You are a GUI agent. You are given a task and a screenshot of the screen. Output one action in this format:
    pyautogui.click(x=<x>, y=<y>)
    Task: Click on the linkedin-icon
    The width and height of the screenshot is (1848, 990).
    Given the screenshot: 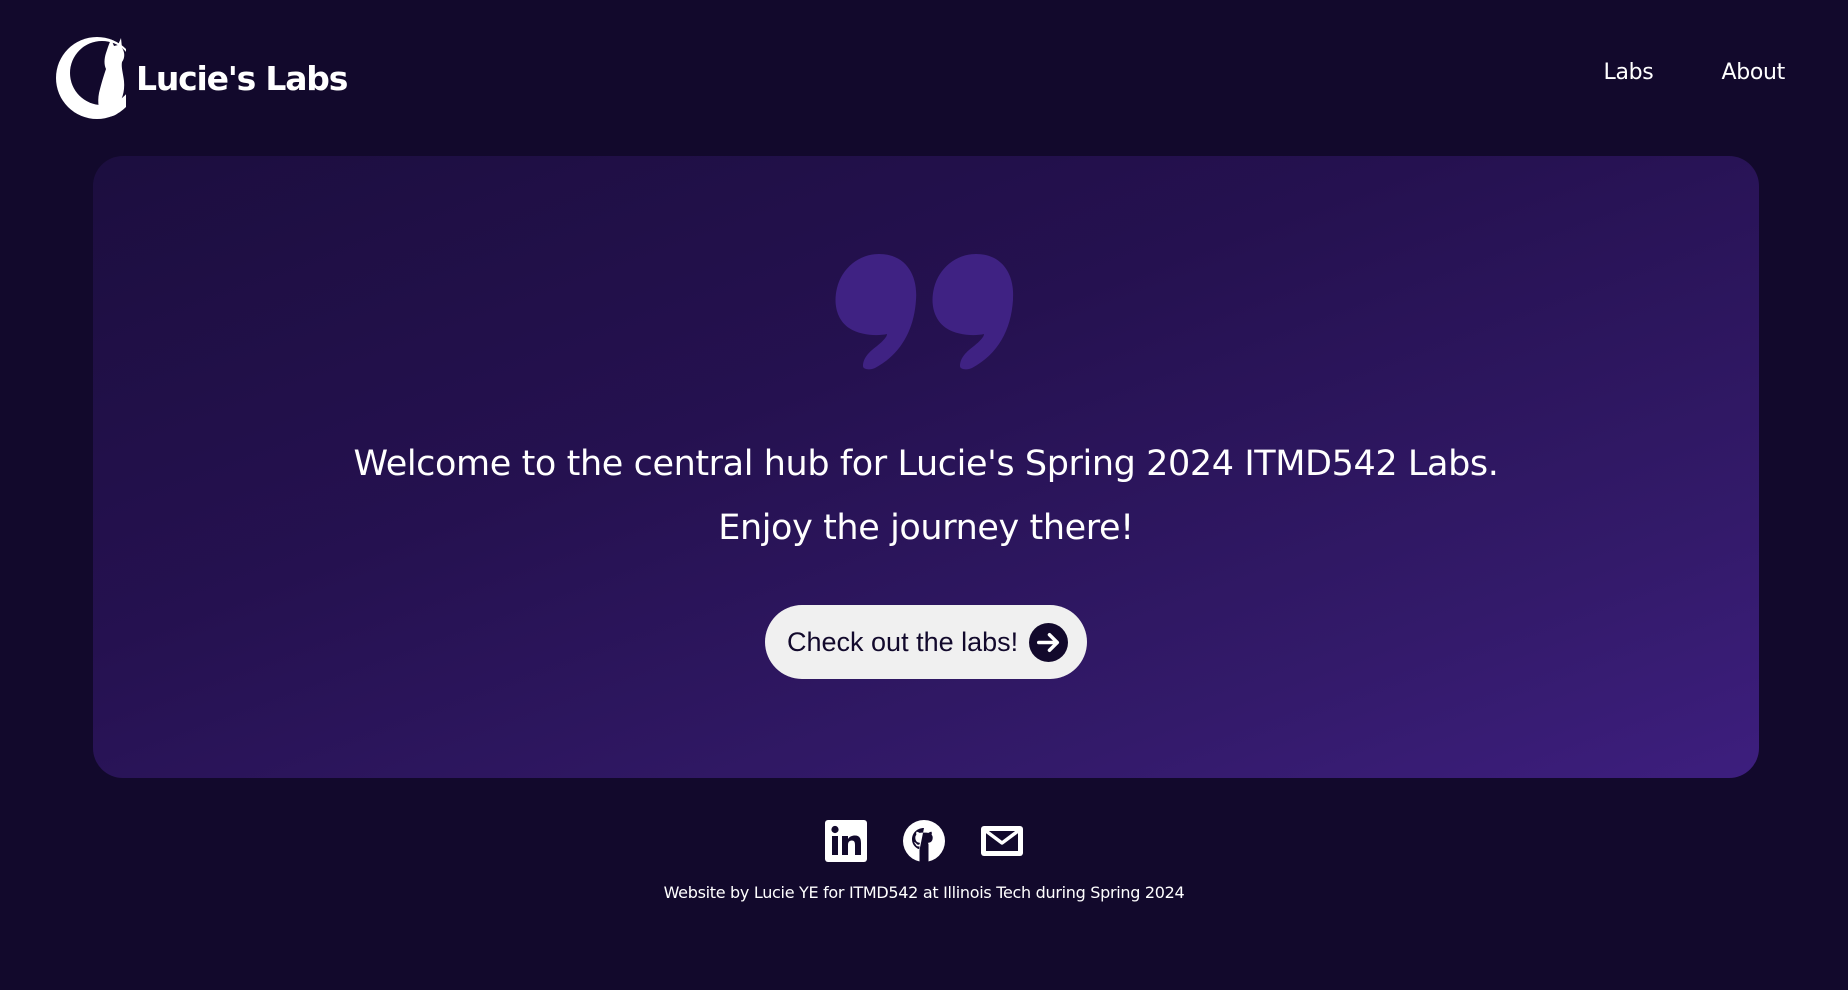 What is the action you would take?
    pyautogui.click(x=846, y=841)
    